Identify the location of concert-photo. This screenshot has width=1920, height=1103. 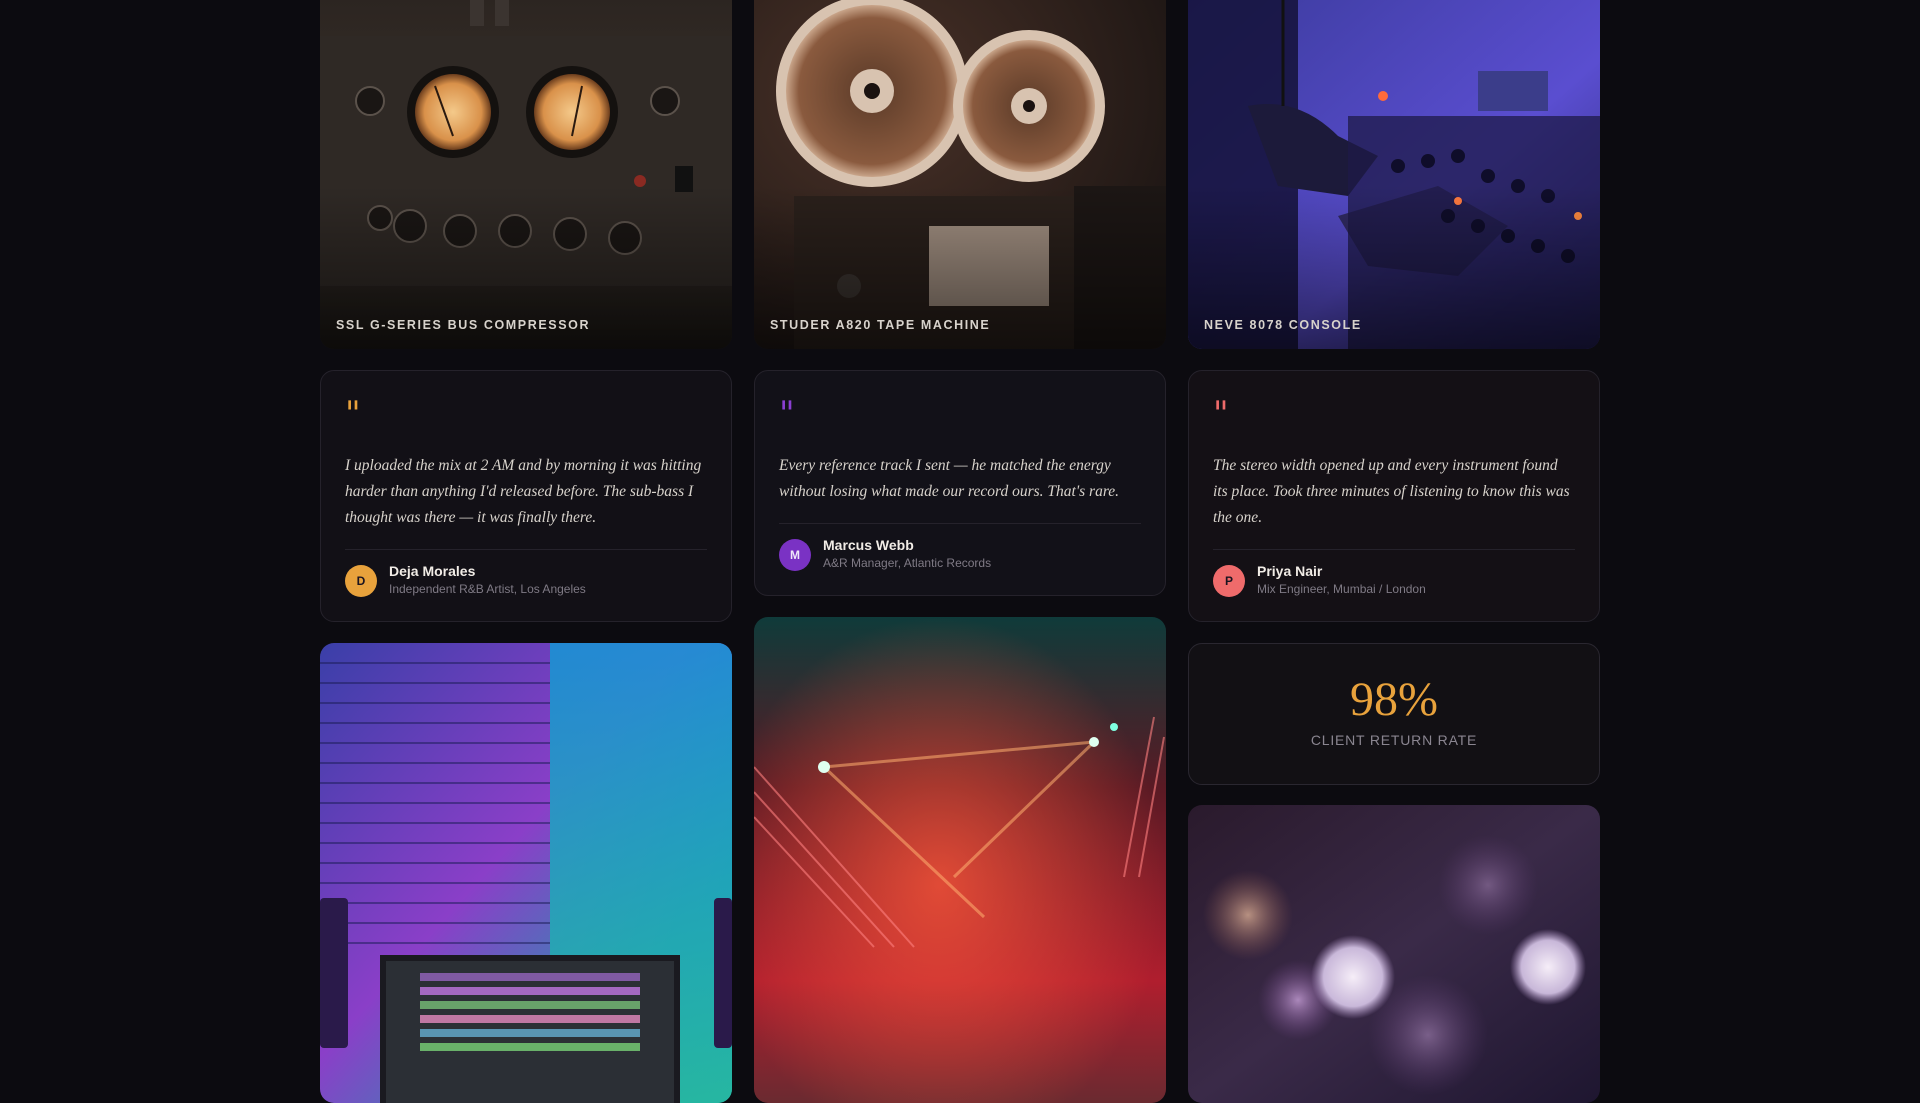
(960, 860).